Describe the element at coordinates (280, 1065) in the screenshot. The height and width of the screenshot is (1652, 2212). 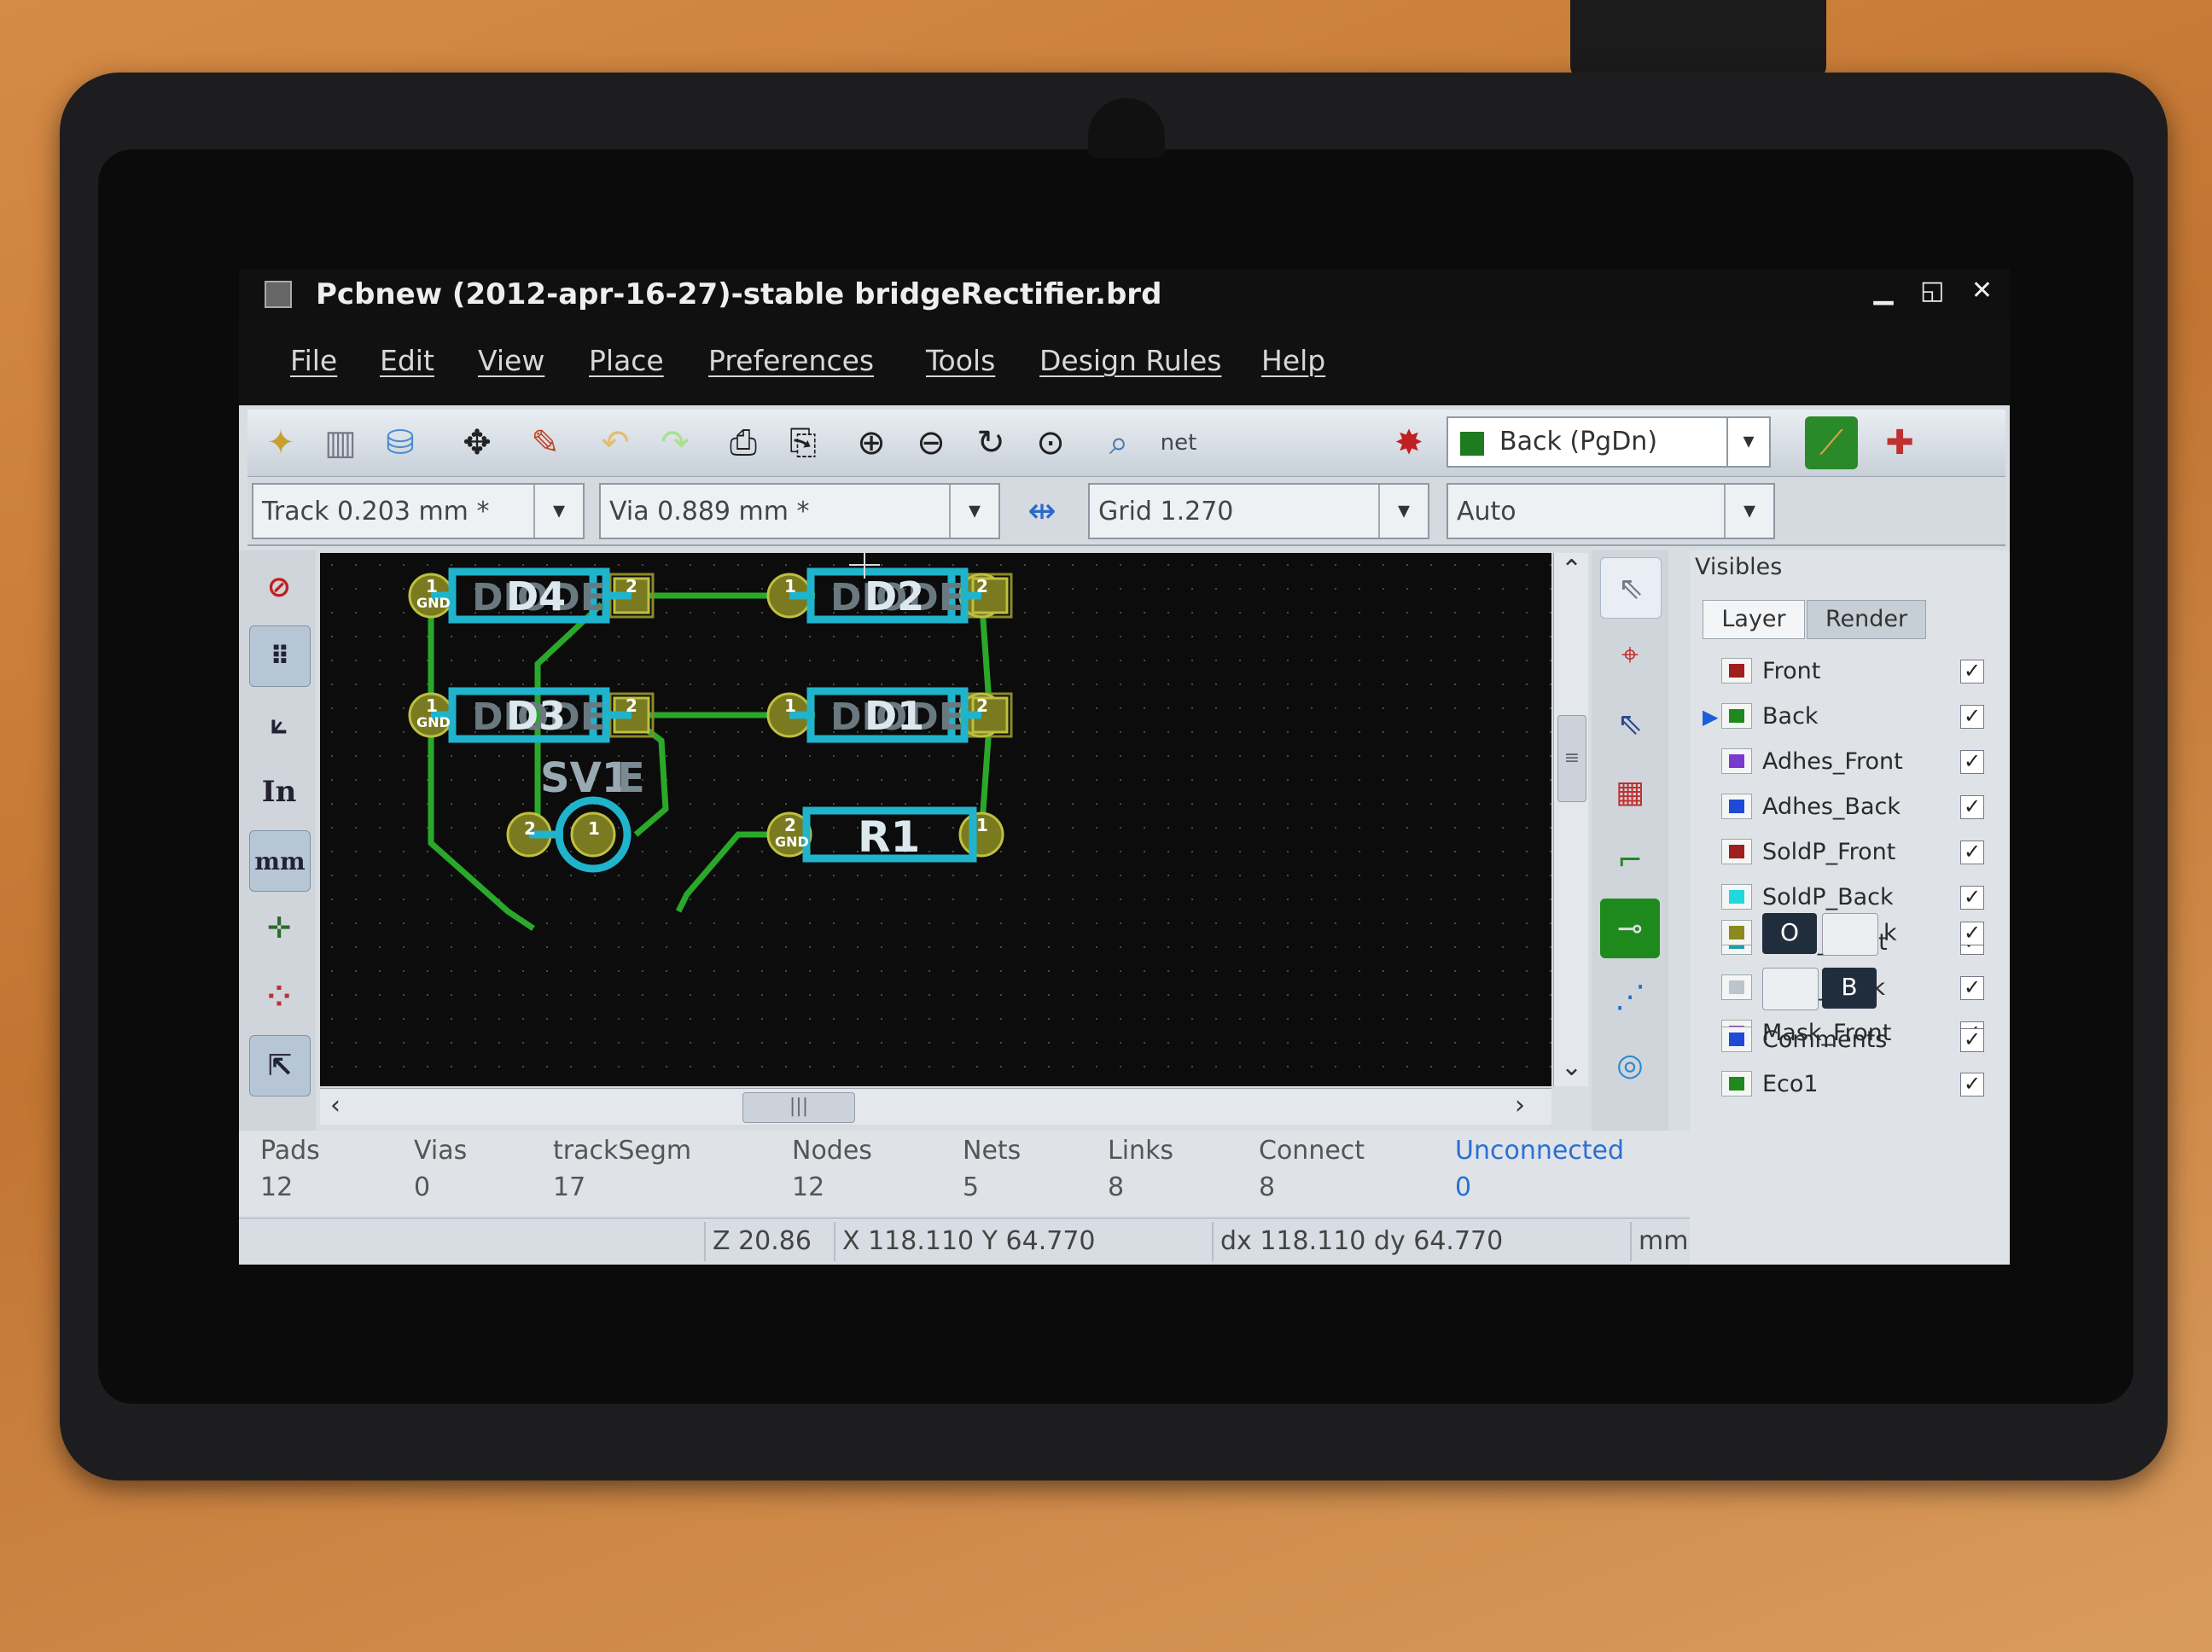
I see `module-ratsnest-icon: ⇱` at that location.